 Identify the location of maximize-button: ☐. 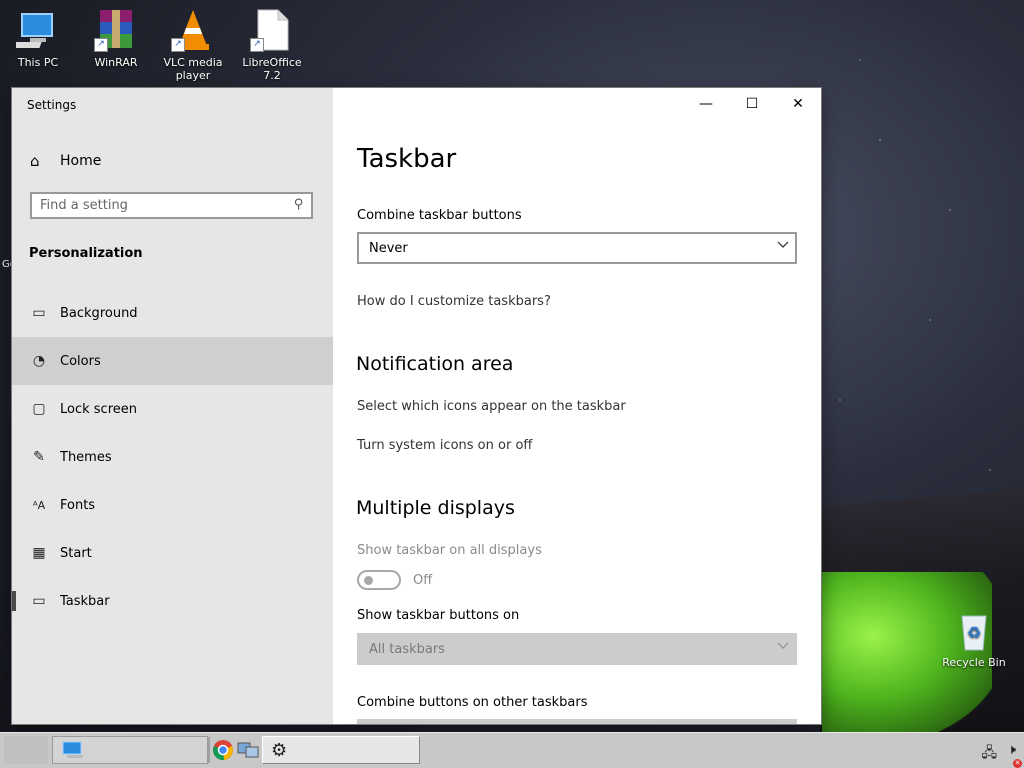
(752, 104).